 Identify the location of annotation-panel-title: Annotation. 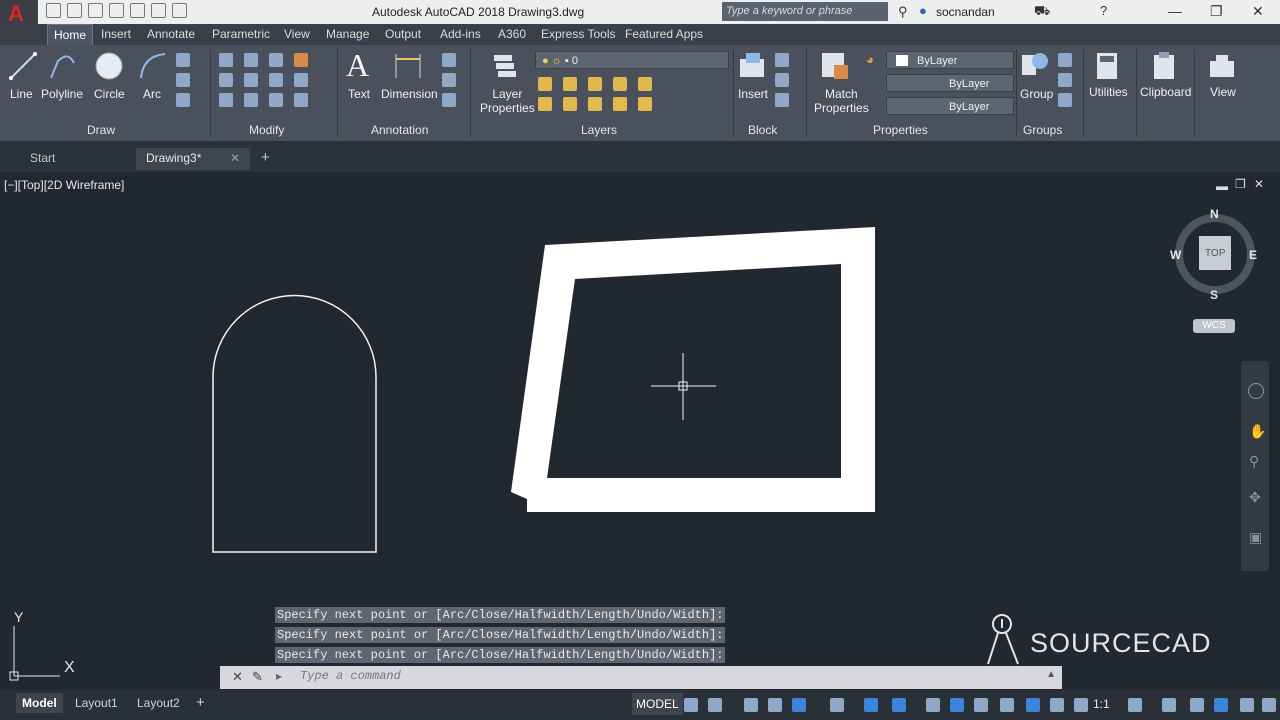
(399, 130).